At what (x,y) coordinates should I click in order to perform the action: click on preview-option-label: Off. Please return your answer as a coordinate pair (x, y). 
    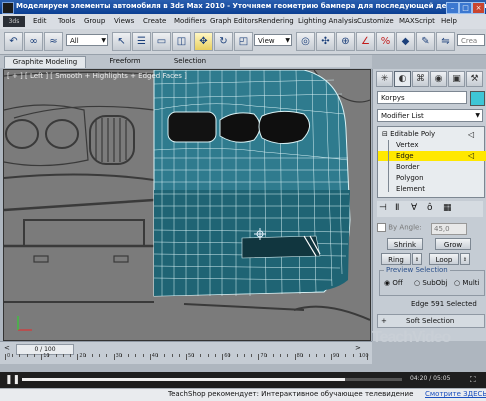
    Looking at the image, I should click on (397, 283).